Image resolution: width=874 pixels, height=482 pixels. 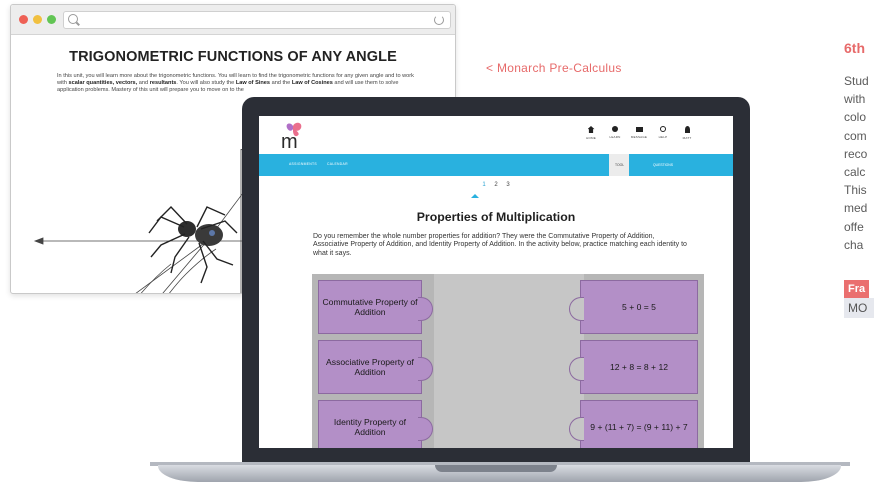 I want to click on nav-label: MESSAGE, so click(x=639, y=137).